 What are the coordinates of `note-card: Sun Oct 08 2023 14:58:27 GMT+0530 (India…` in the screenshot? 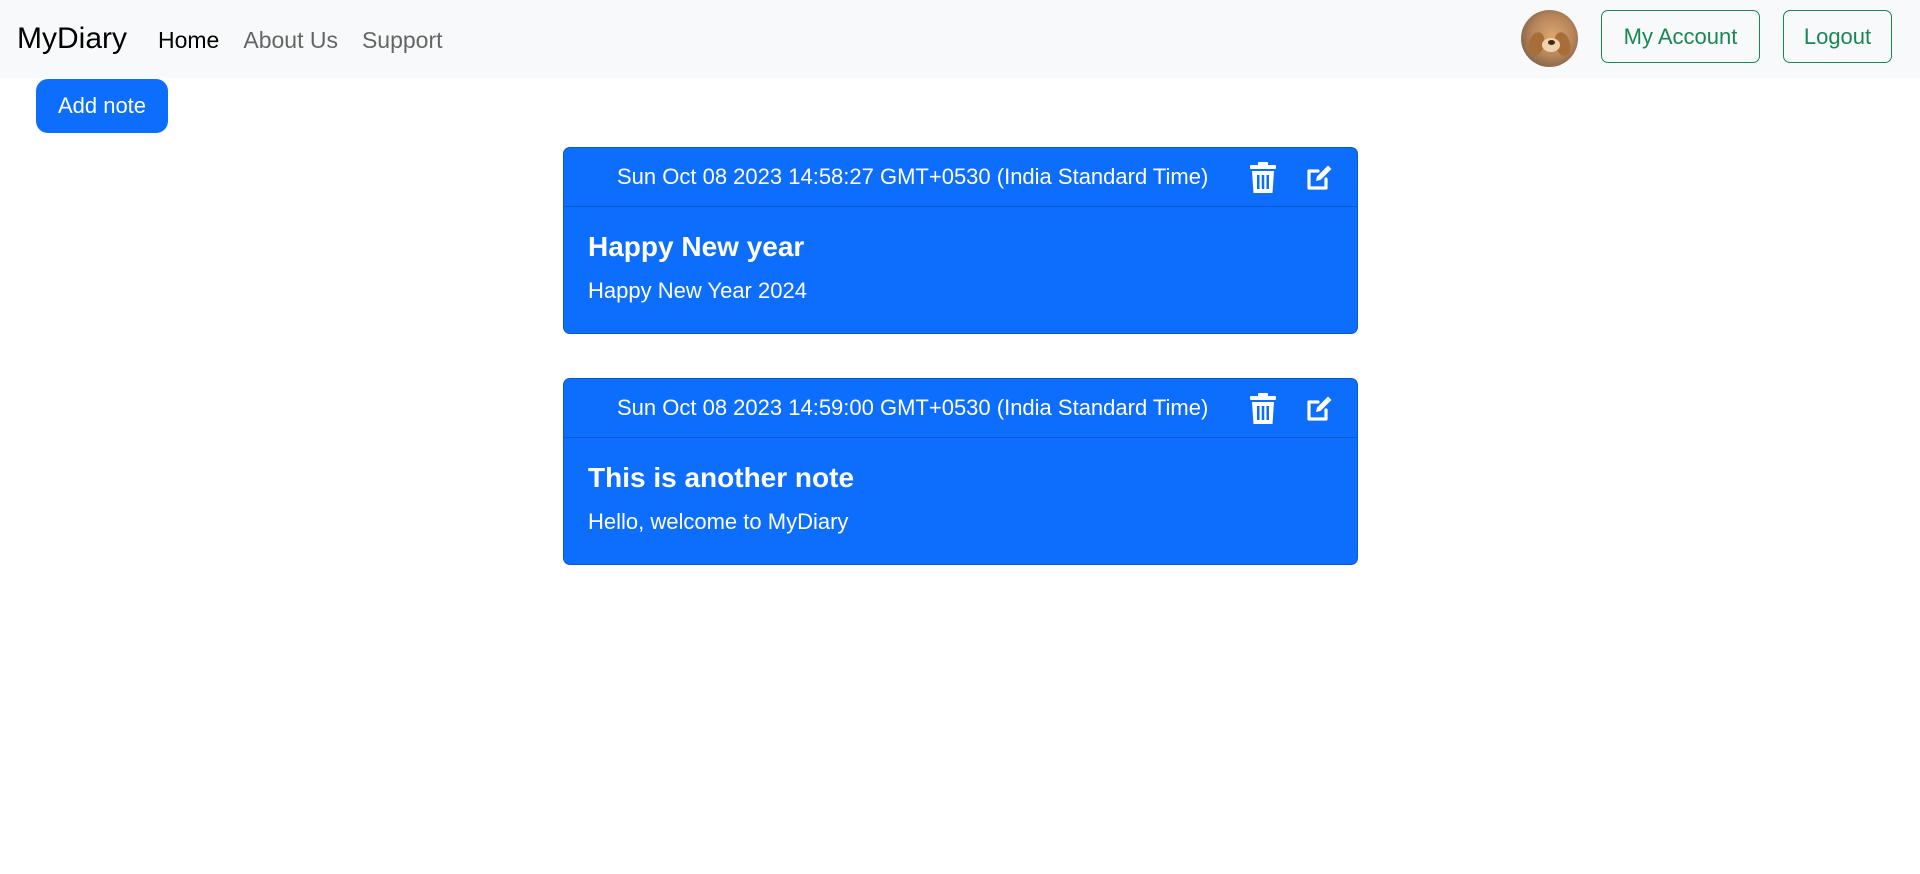 It's located at (960, 240).